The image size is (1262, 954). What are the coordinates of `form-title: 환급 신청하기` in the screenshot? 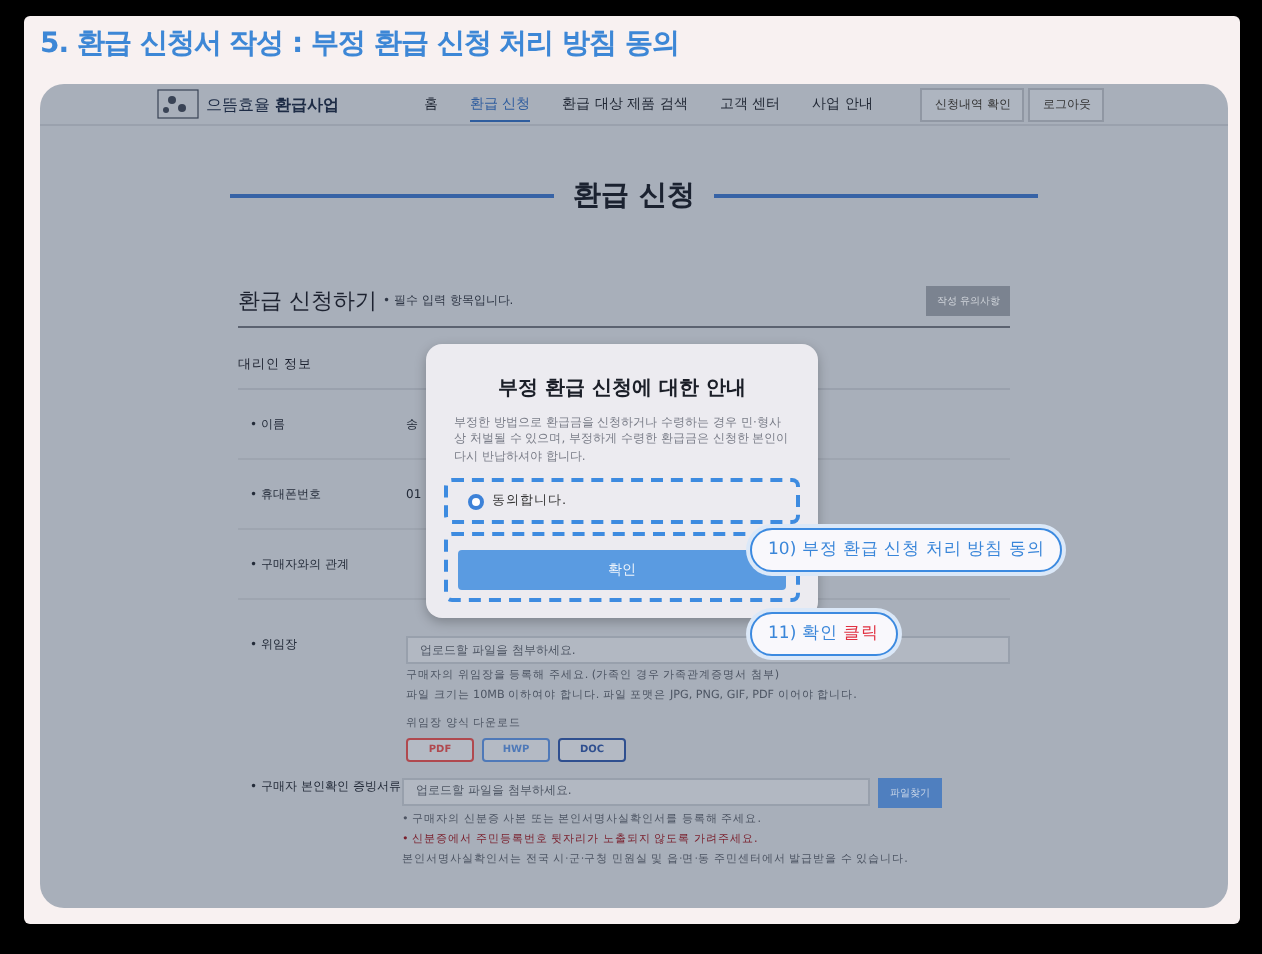 It's located at (307, 301).